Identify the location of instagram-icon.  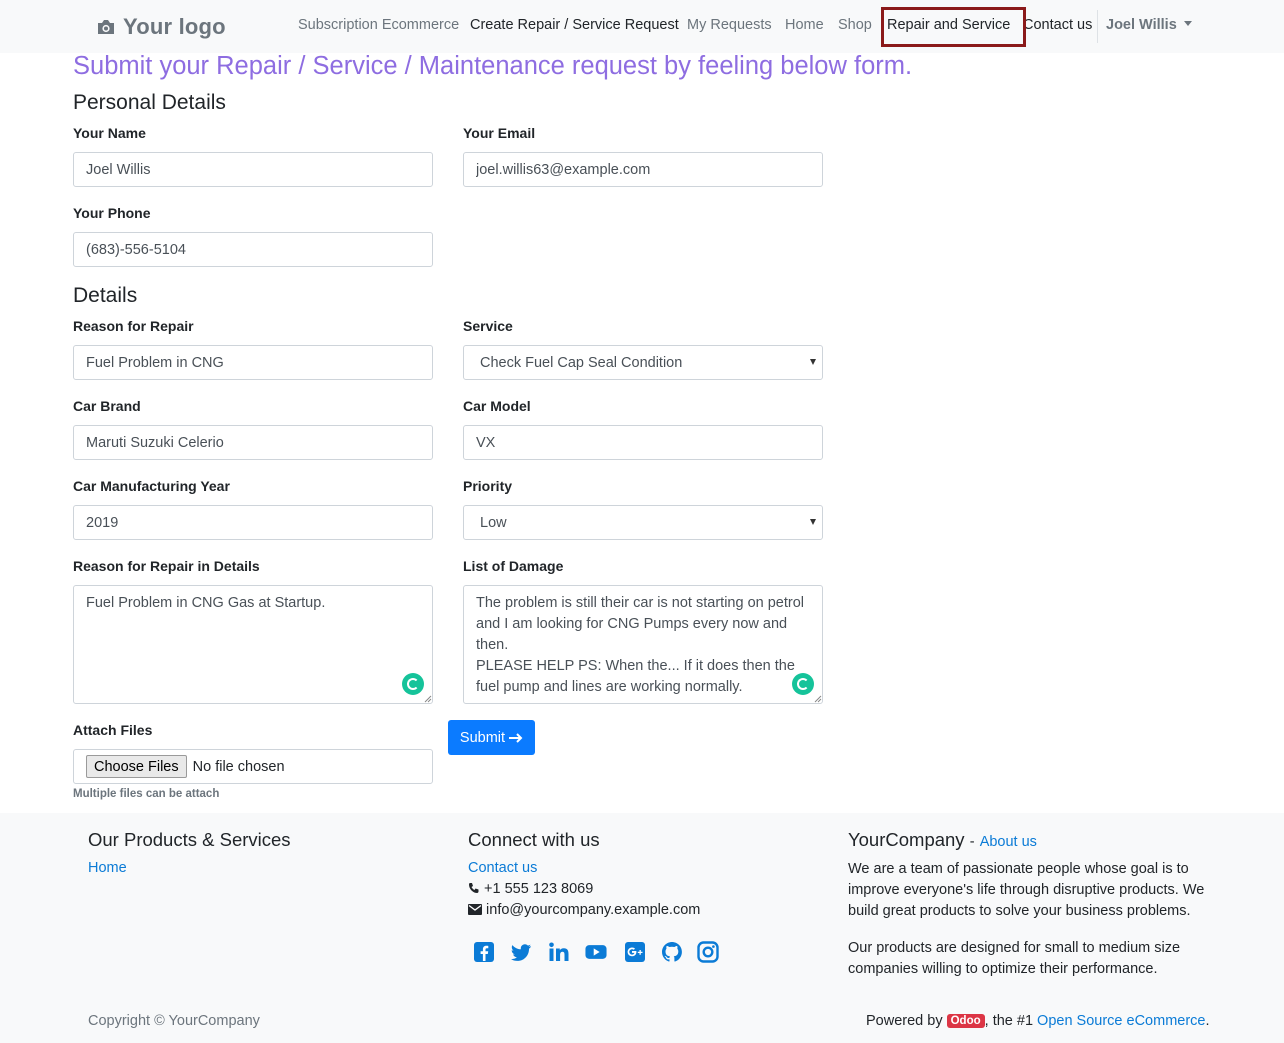
(708, 952).